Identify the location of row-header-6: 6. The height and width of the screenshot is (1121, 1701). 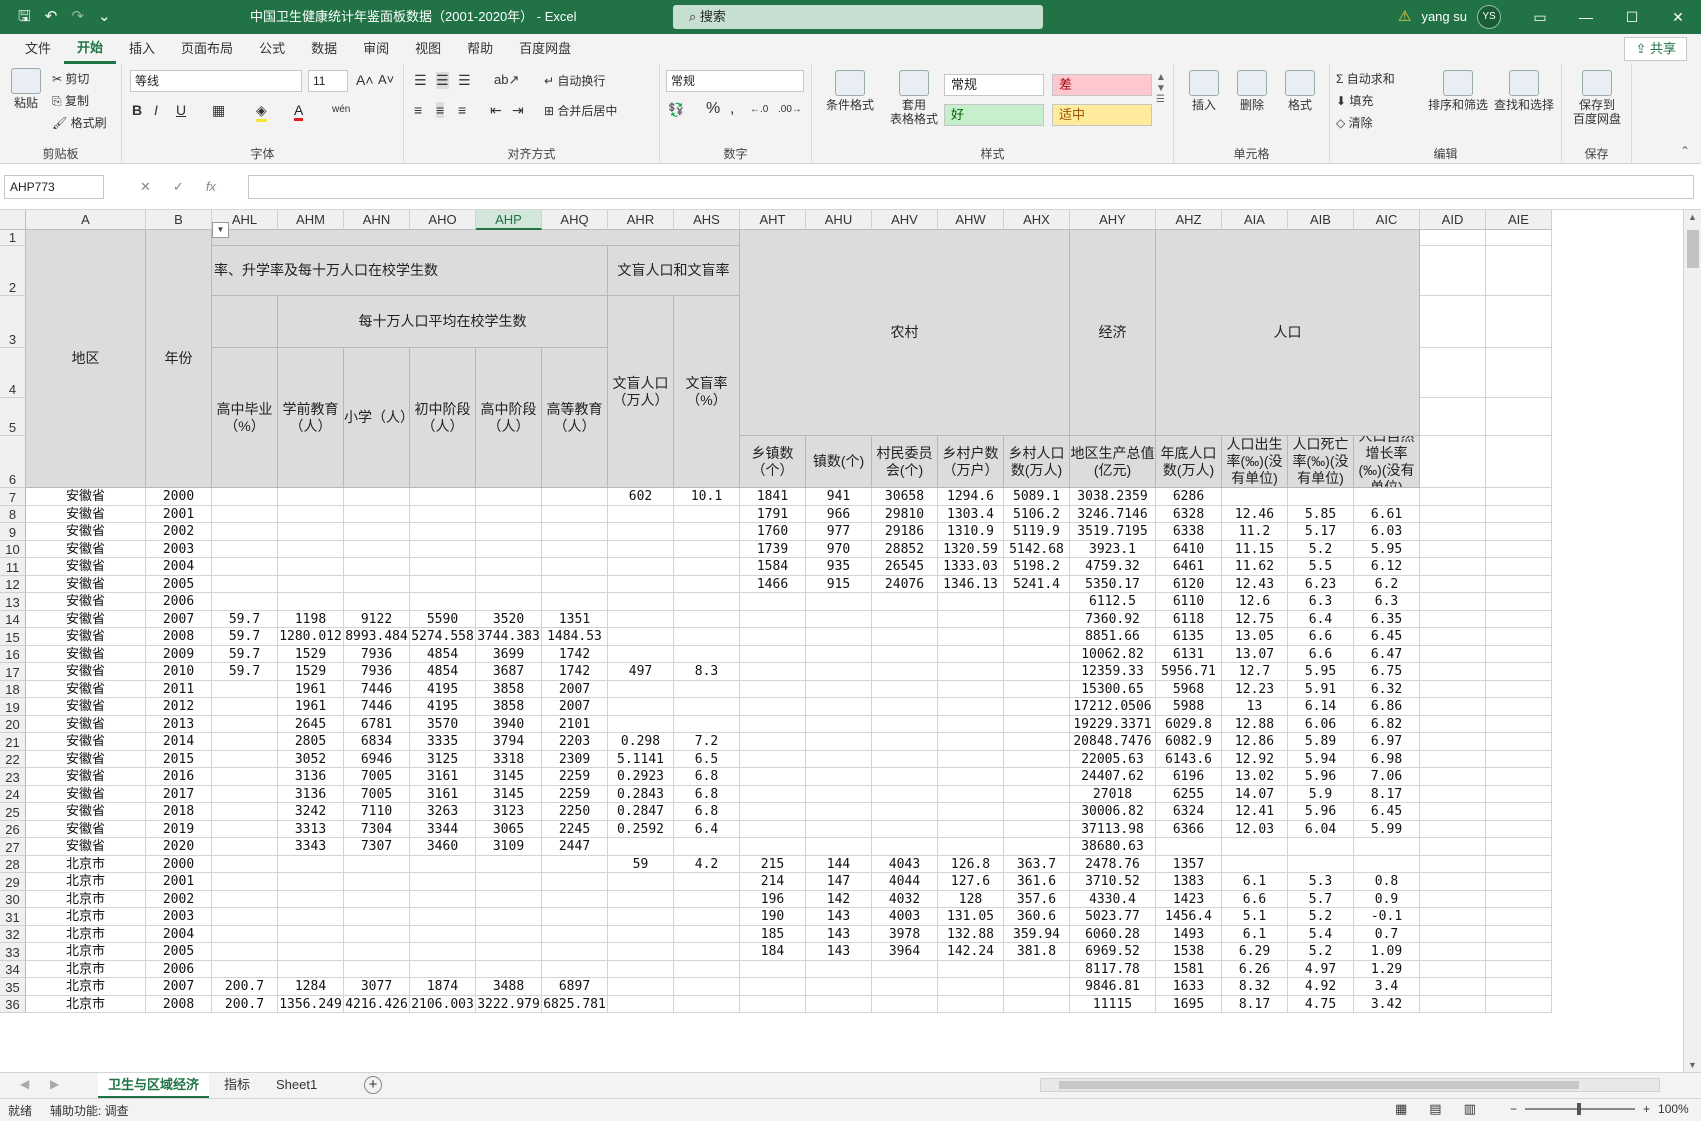
(13, 462).